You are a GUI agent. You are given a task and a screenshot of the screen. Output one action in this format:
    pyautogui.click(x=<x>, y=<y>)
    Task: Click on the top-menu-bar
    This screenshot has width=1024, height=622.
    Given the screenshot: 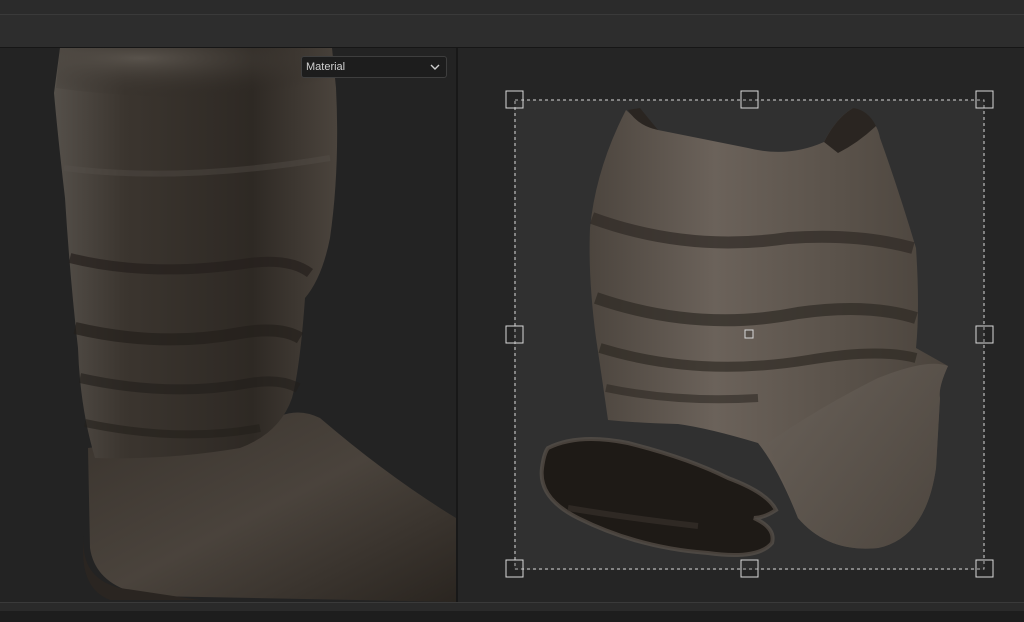 What is the action you would take?
    pyautogui.click(x=512, y=7)
    